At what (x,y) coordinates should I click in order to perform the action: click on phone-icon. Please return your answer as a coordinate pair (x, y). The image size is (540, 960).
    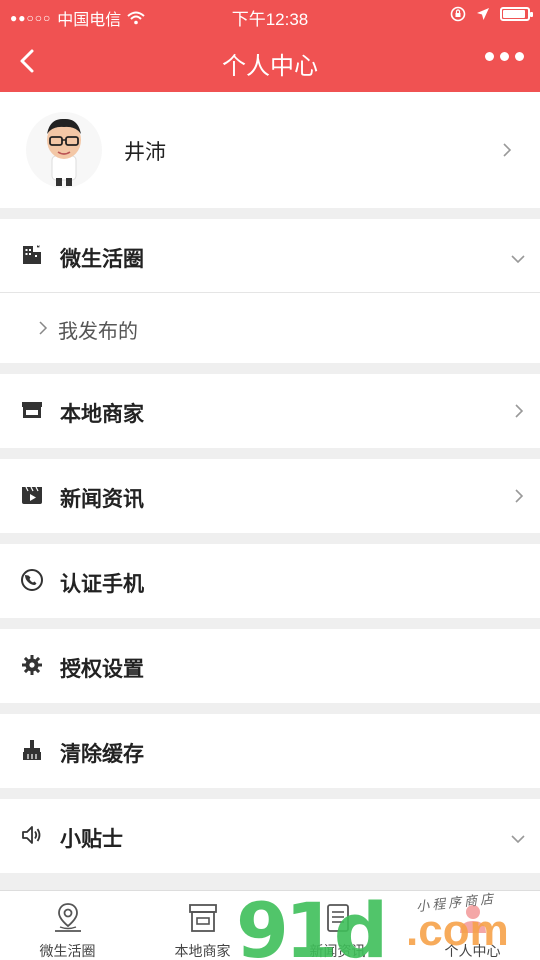
    Looking at the image, I should click on (32, 580).